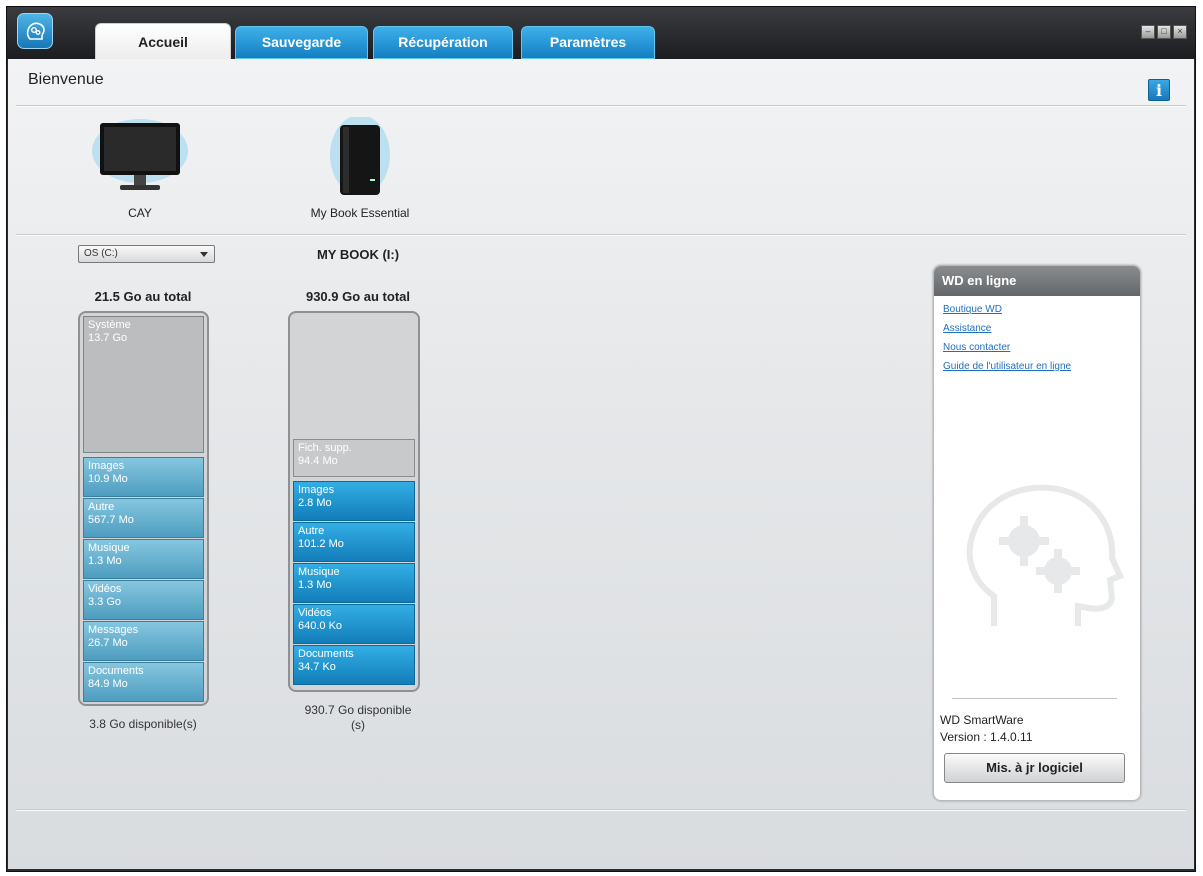 The image size is (1203, 876). What do you see at coordinates (140, 213) in the screenshot?
I see `device-label-computer: CAY` at bounding box center [140, 213].